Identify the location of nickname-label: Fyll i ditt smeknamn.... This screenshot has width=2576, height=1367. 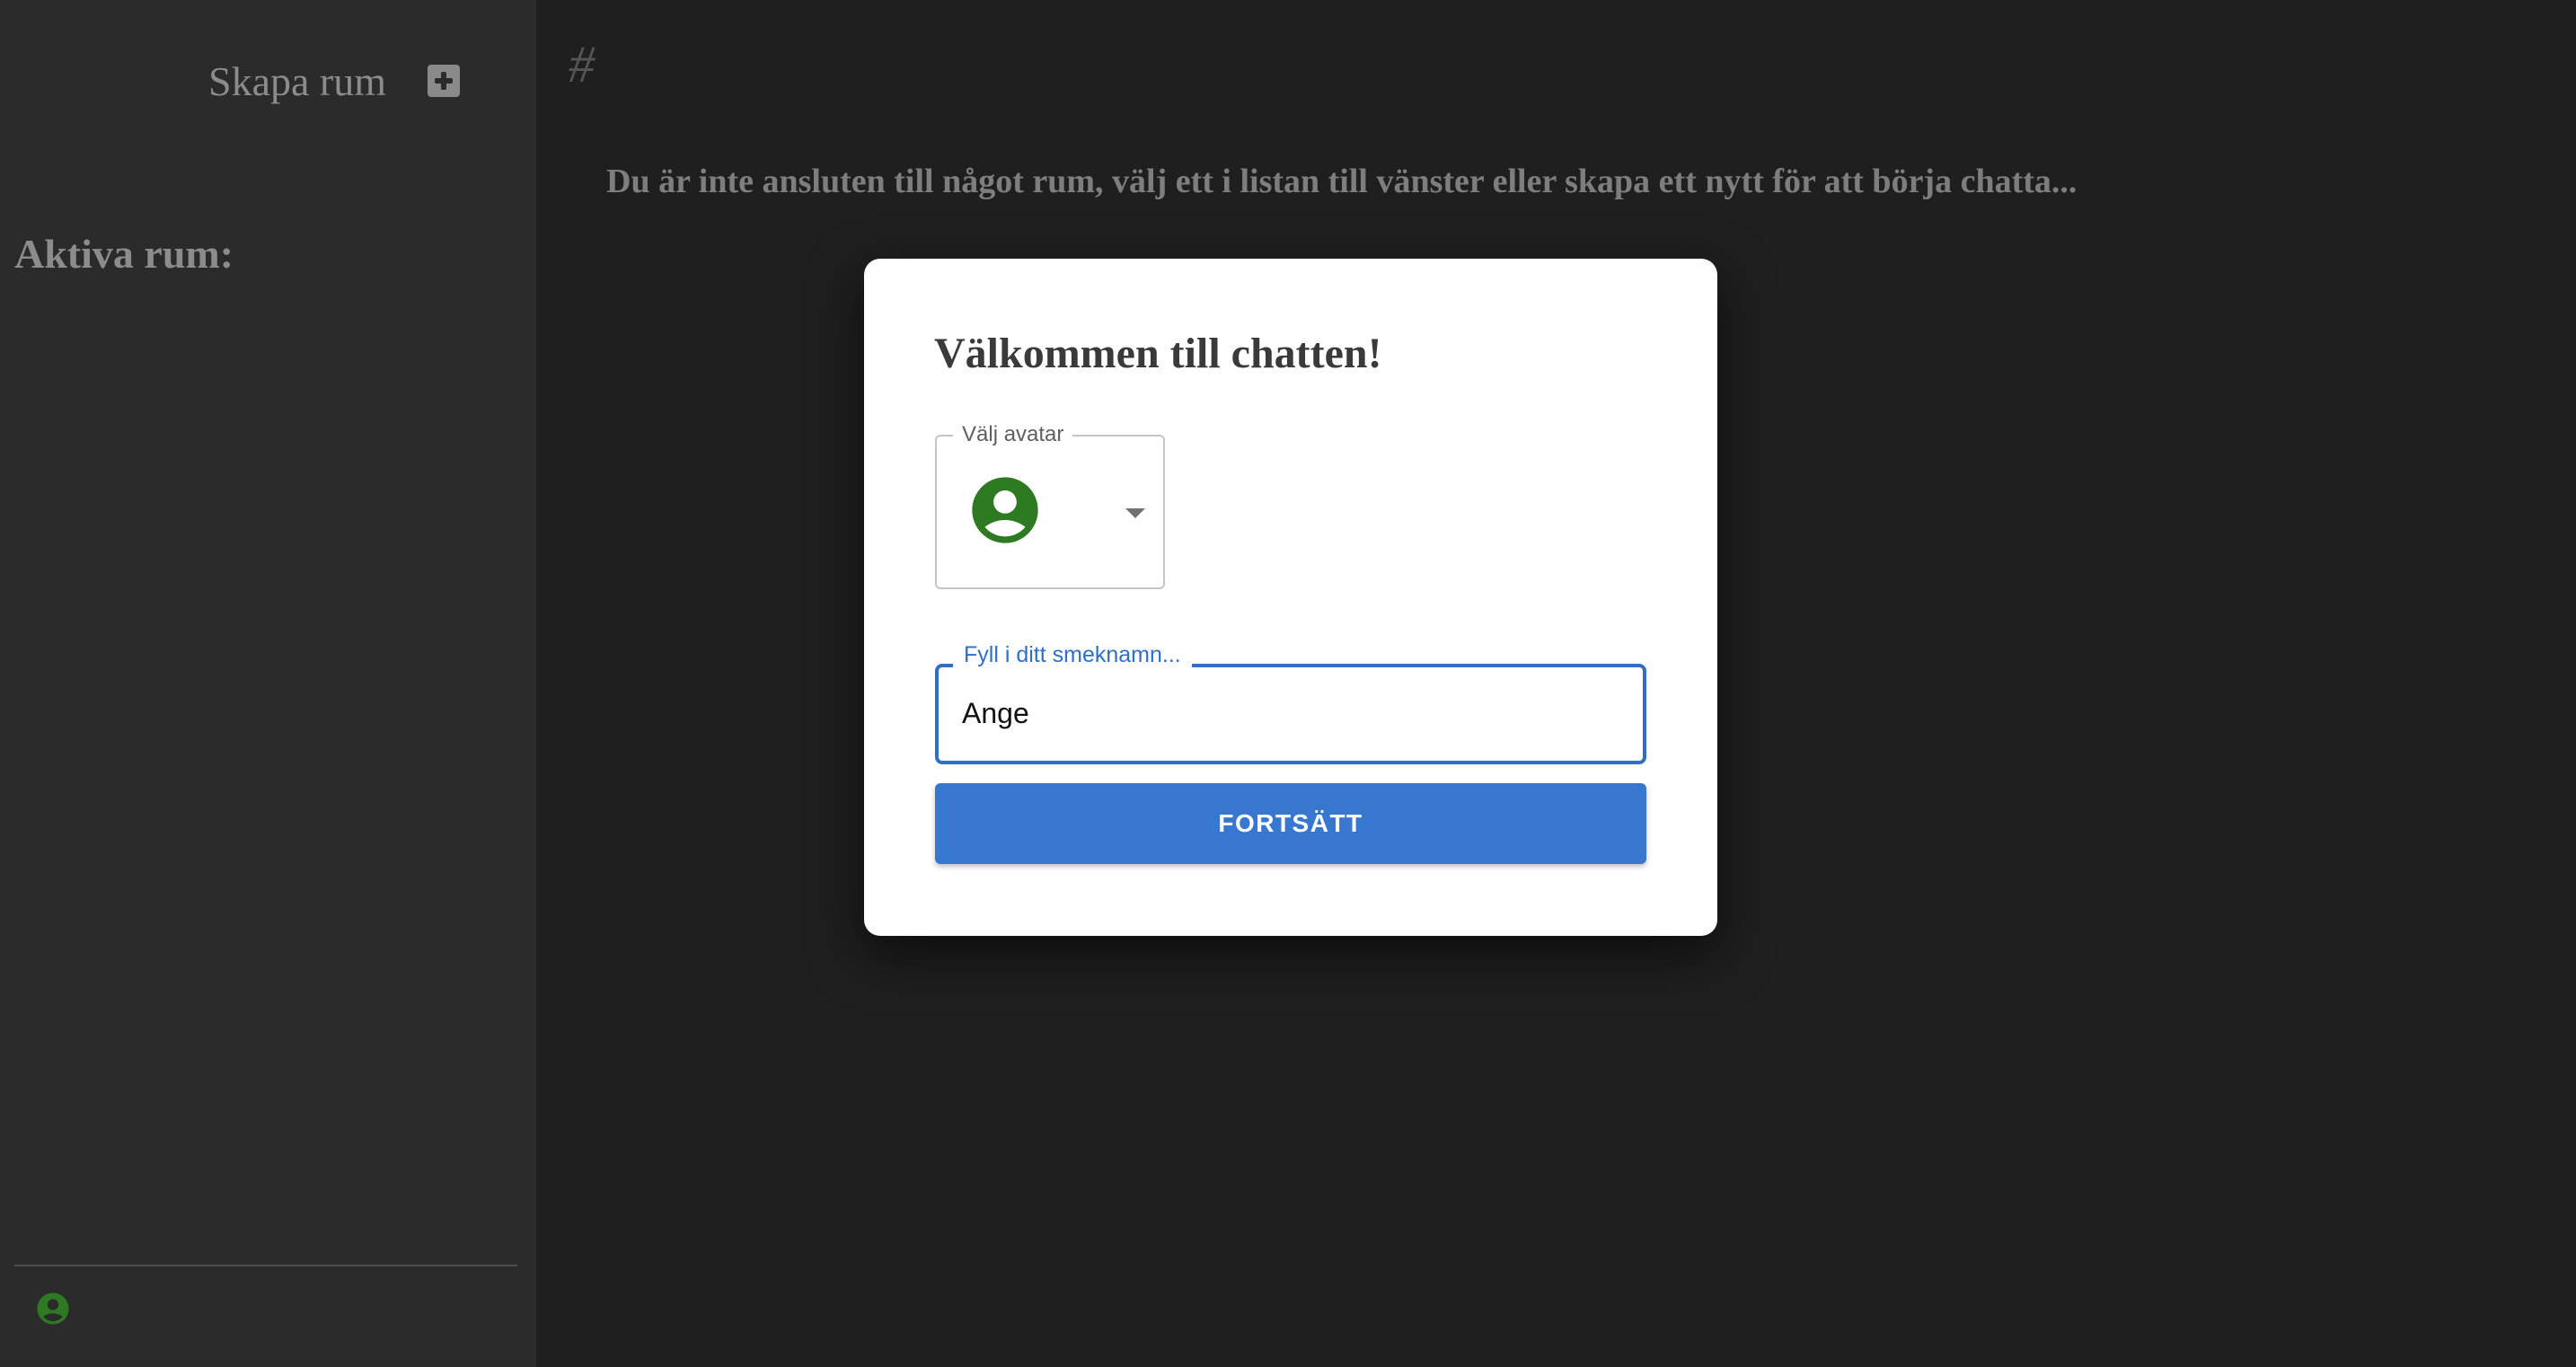
(1072, 655).